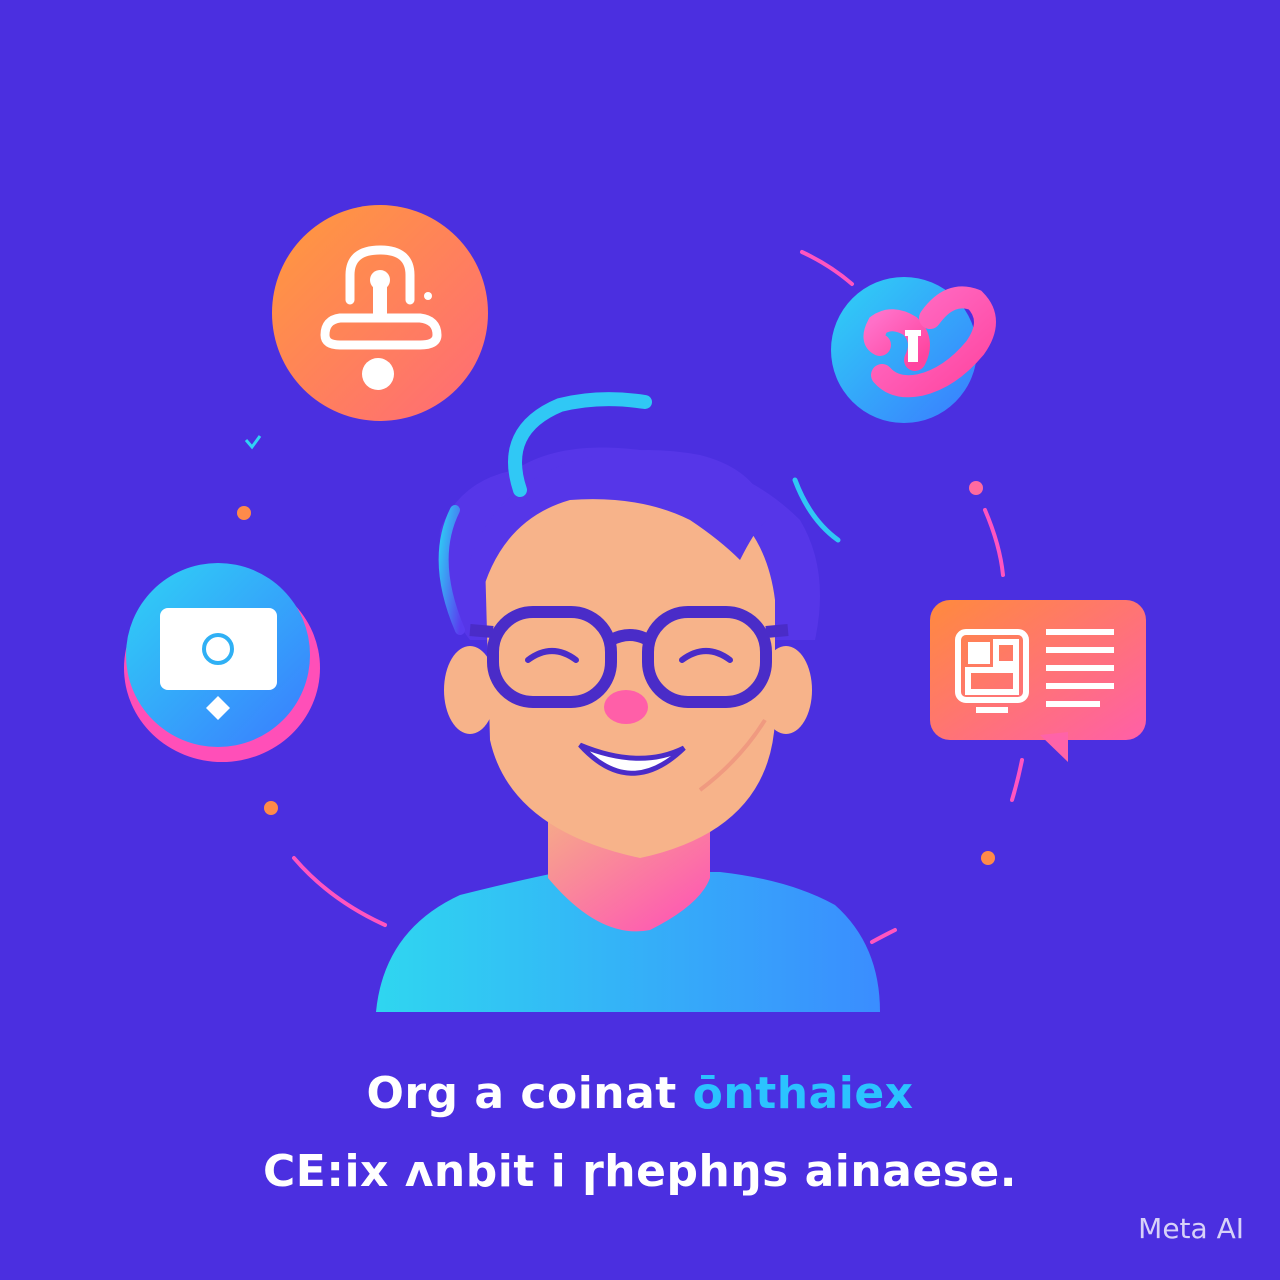 This screenshot has width=1280, height=1280. Describe the element at coordinates (803, 1093) in the screenshot. I see `caption-line-1-accent: ōnthaiex` at that location.